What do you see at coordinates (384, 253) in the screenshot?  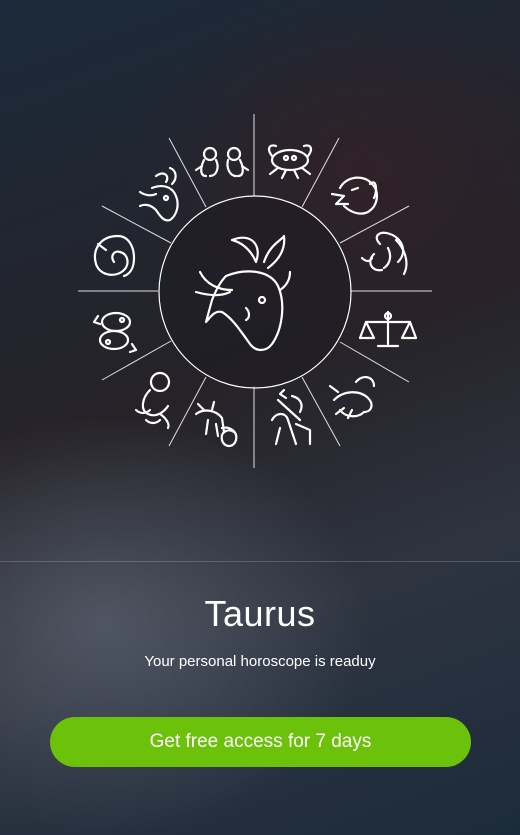 I see `virgo-icon` at bounding box center [384, 253].